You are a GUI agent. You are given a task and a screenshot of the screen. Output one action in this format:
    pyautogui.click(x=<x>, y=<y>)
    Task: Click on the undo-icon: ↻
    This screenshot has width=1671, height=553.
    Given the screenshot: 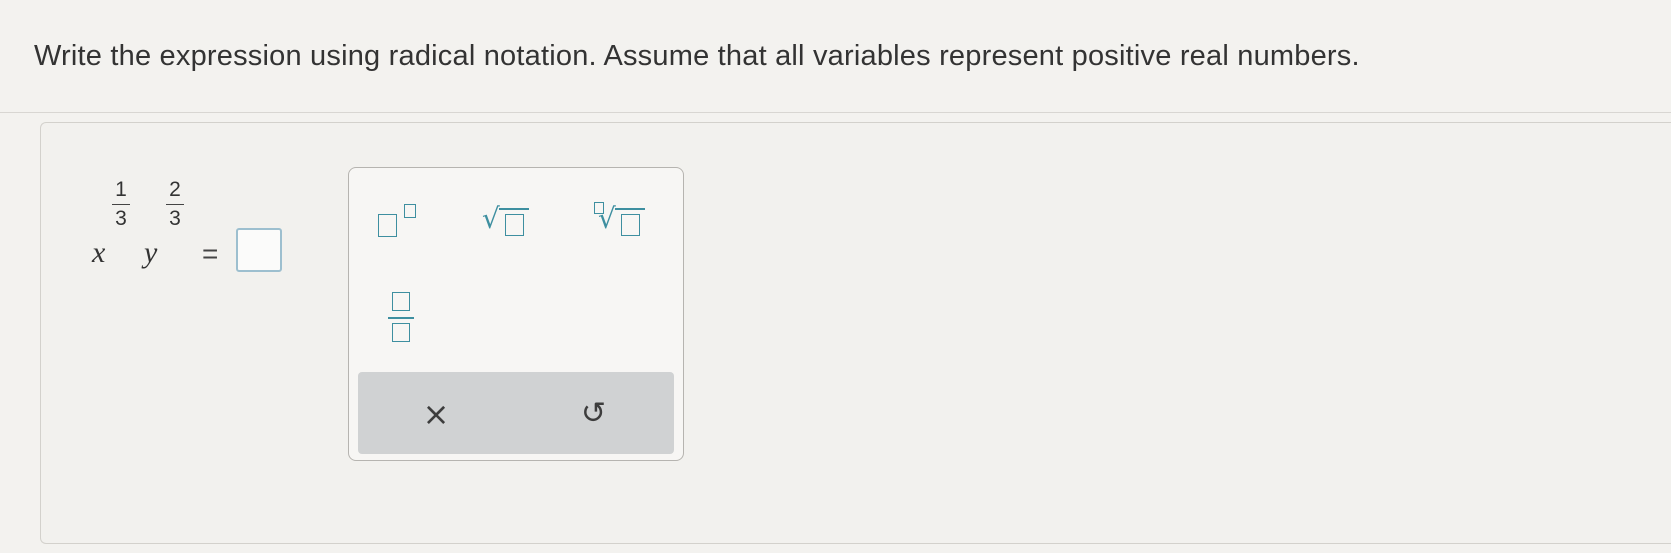 What is the action you would take?
    pyautogui.click(x=594, y=413)
    